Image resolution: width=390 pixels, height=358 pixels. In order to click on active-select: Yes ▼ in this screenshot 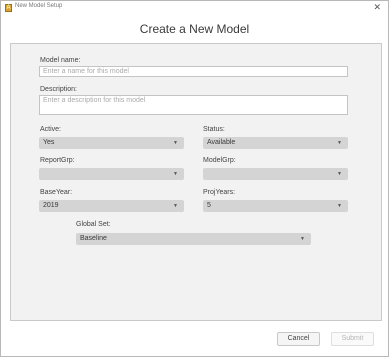, I will do `click(111, 143)`.